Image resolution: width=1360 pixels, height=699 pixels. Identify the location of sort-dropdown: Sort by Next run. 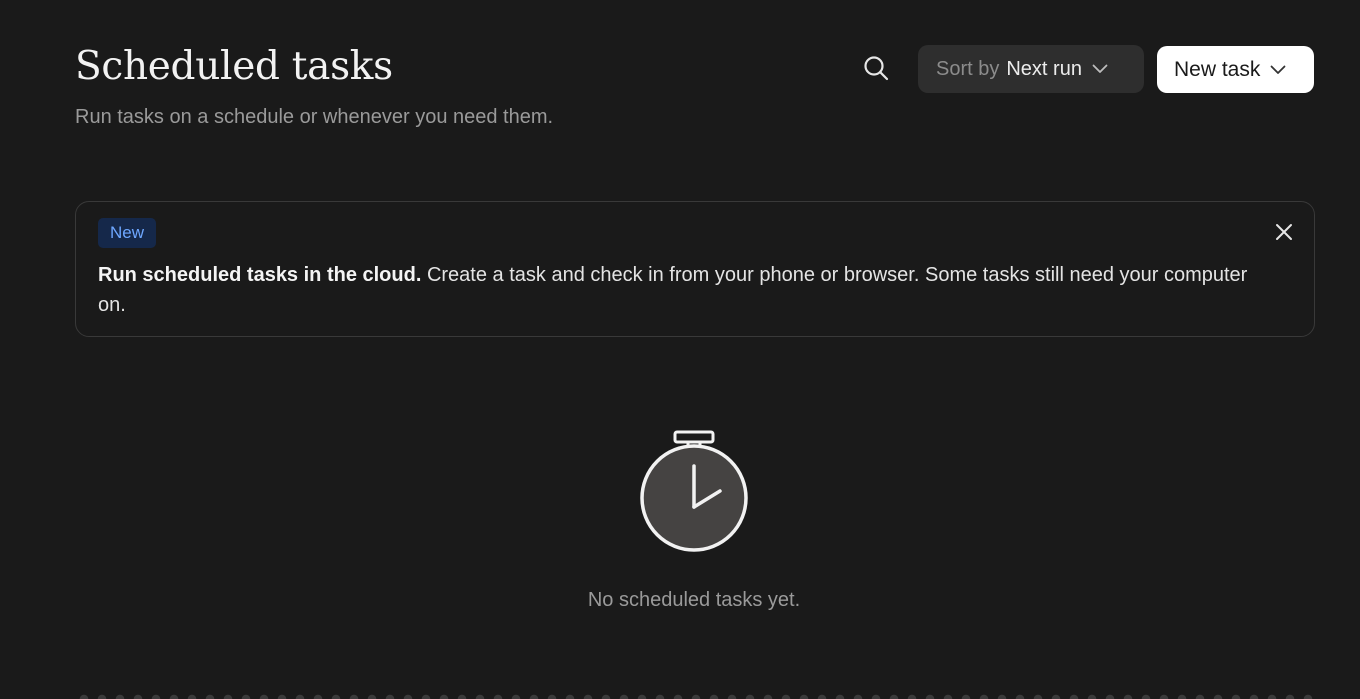
(1031, 69).